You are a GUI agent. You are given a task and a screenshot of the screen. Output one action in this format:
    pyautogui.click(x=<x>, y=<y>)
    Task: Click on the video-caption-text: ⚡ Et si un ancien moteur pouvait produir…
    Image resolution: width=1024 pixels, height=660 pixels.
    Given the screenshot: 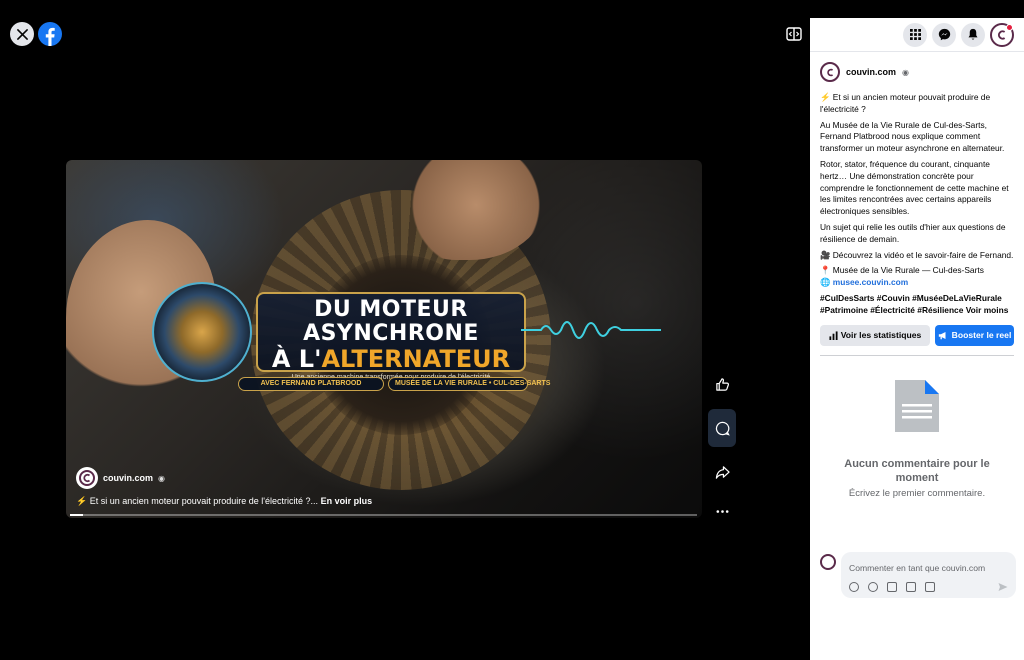 What is the action you would take?
    pyautogui.click(x=197, y=501)
    